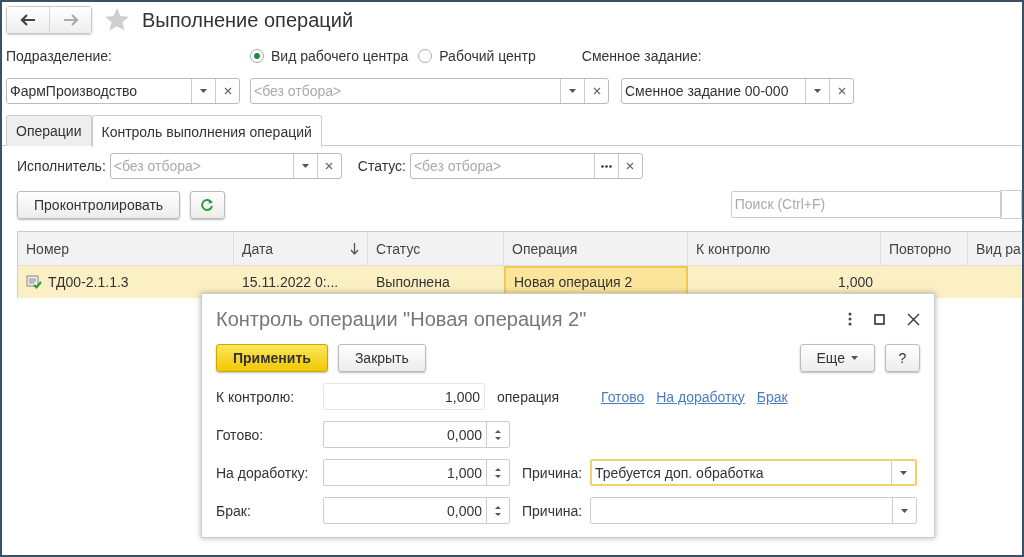  I want to click on shift-task-field: Сменное задание 00-000, so click(737, 91).